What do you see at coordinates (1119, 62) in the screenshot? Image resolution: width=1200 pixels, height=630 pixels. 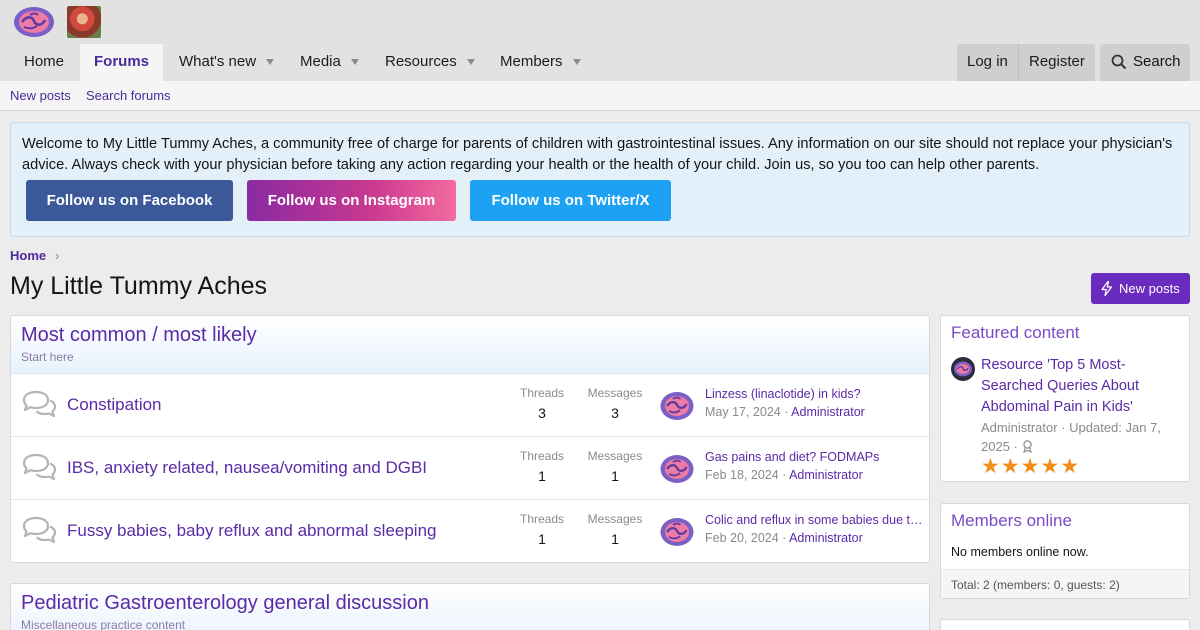 I see `search-icon` at bounding box center [1119, 62].